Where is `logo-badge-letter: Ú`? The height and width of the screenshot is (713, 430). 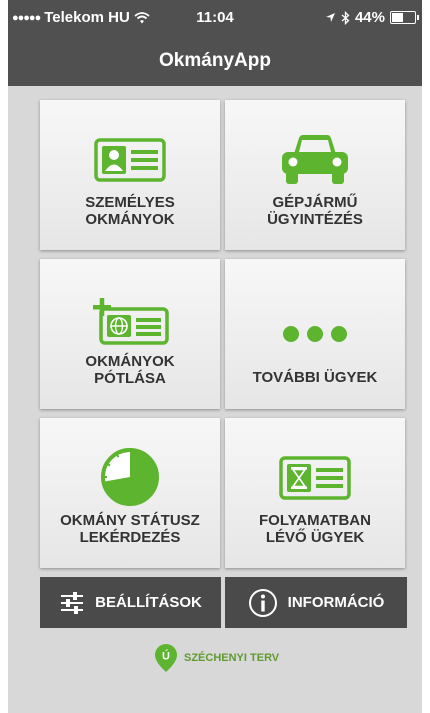
logo-badge-letter: Ú is located at coordinates (166, 656).